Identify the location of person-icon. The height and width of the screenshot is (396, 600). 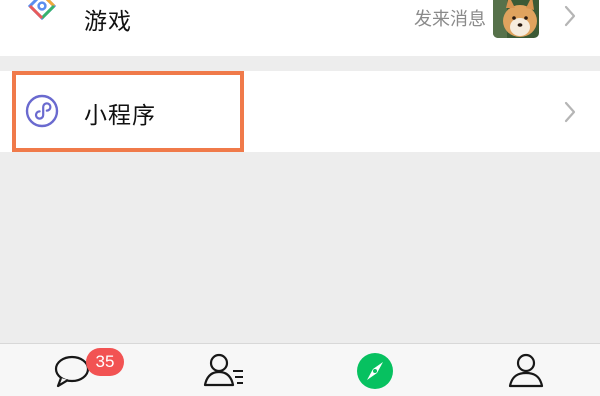
(526, 370).